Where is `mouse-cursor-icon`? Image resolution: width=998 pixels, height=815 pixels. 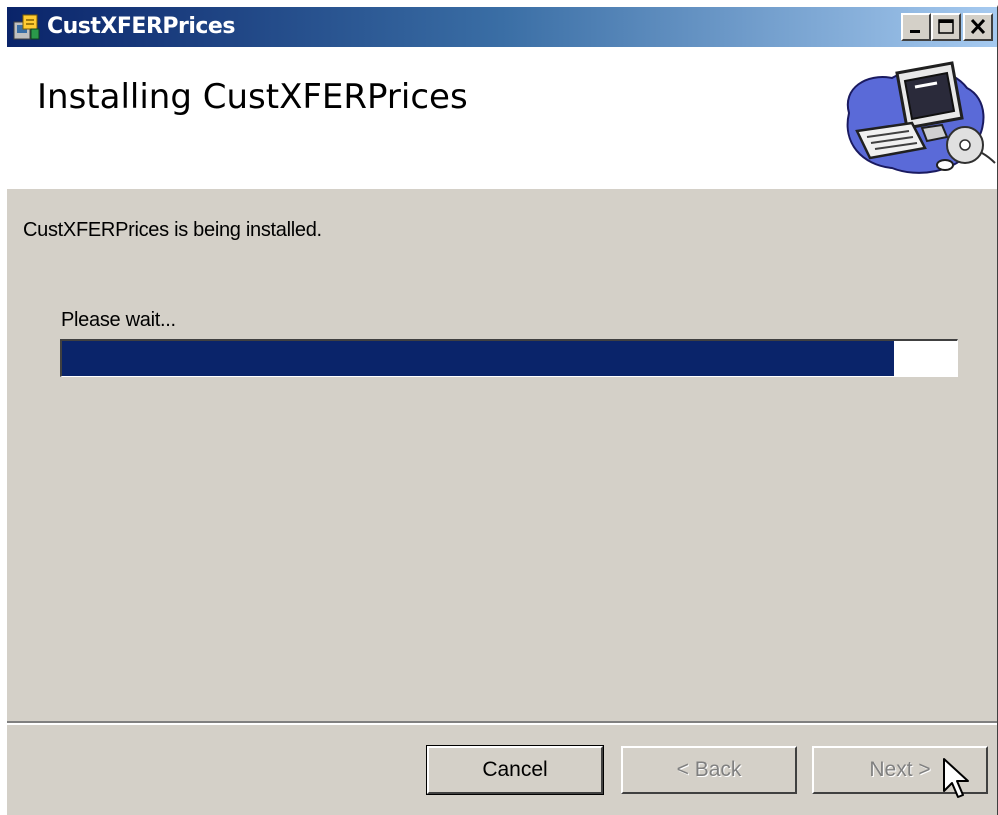
mouse-cursor-icon is located at coordinates (957, 781).